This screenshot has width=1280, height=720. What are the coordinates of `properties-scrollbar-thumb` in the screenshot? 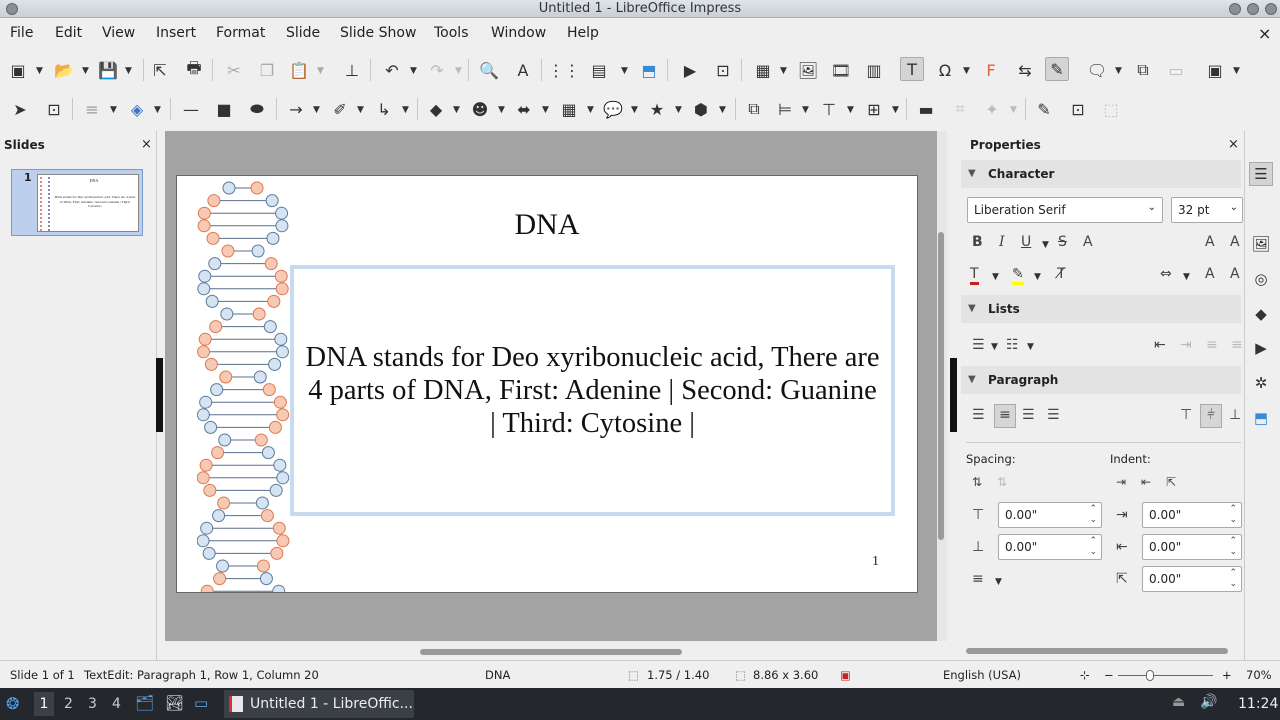 It's located at (1097, 651).